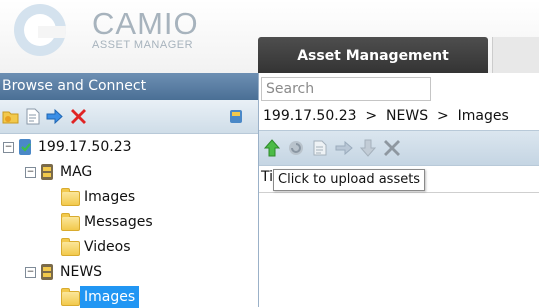  I want to click on upload-arrow-icon, so click(272, 148).